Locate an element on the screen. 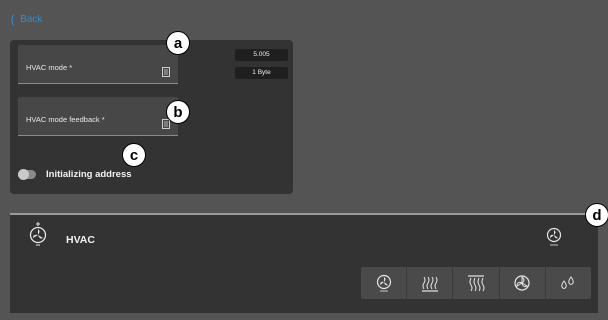  hvac-mode-label: HVAC mode * is located at coordinates (49, 67).